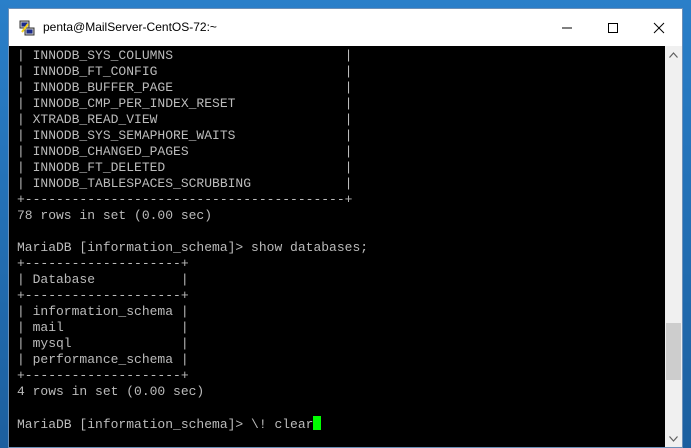 The image size is (691, 448). What do you see at coordinates (185, 119) in the screenshot?
I see `terminal-line: | XTRADB_READ_VIEW |` at bounding box center [185, 119].